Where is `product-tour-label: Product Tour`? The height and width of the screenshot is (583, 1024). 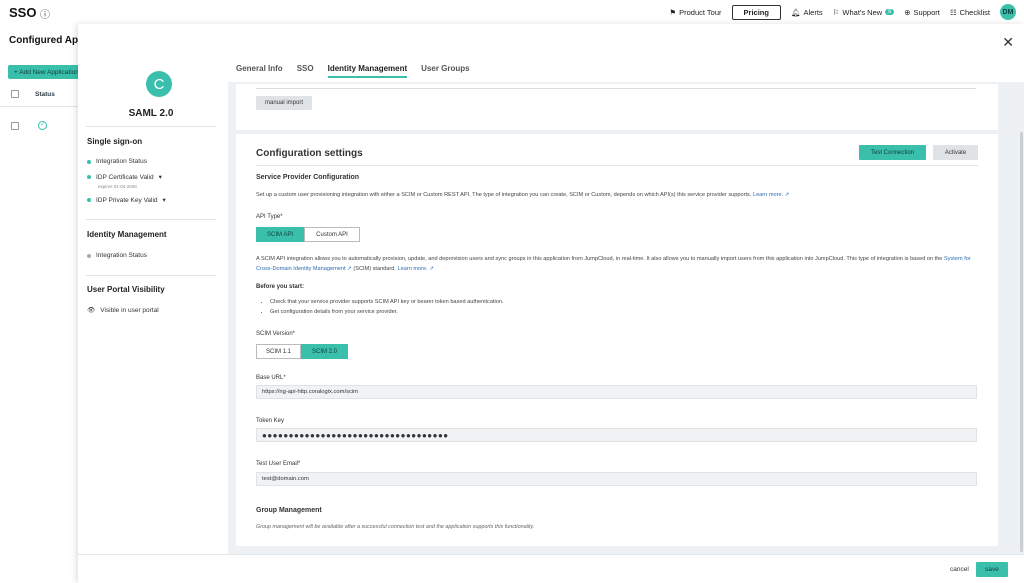 product-tour-label: Product Tour is located at coordinates (700, 12).